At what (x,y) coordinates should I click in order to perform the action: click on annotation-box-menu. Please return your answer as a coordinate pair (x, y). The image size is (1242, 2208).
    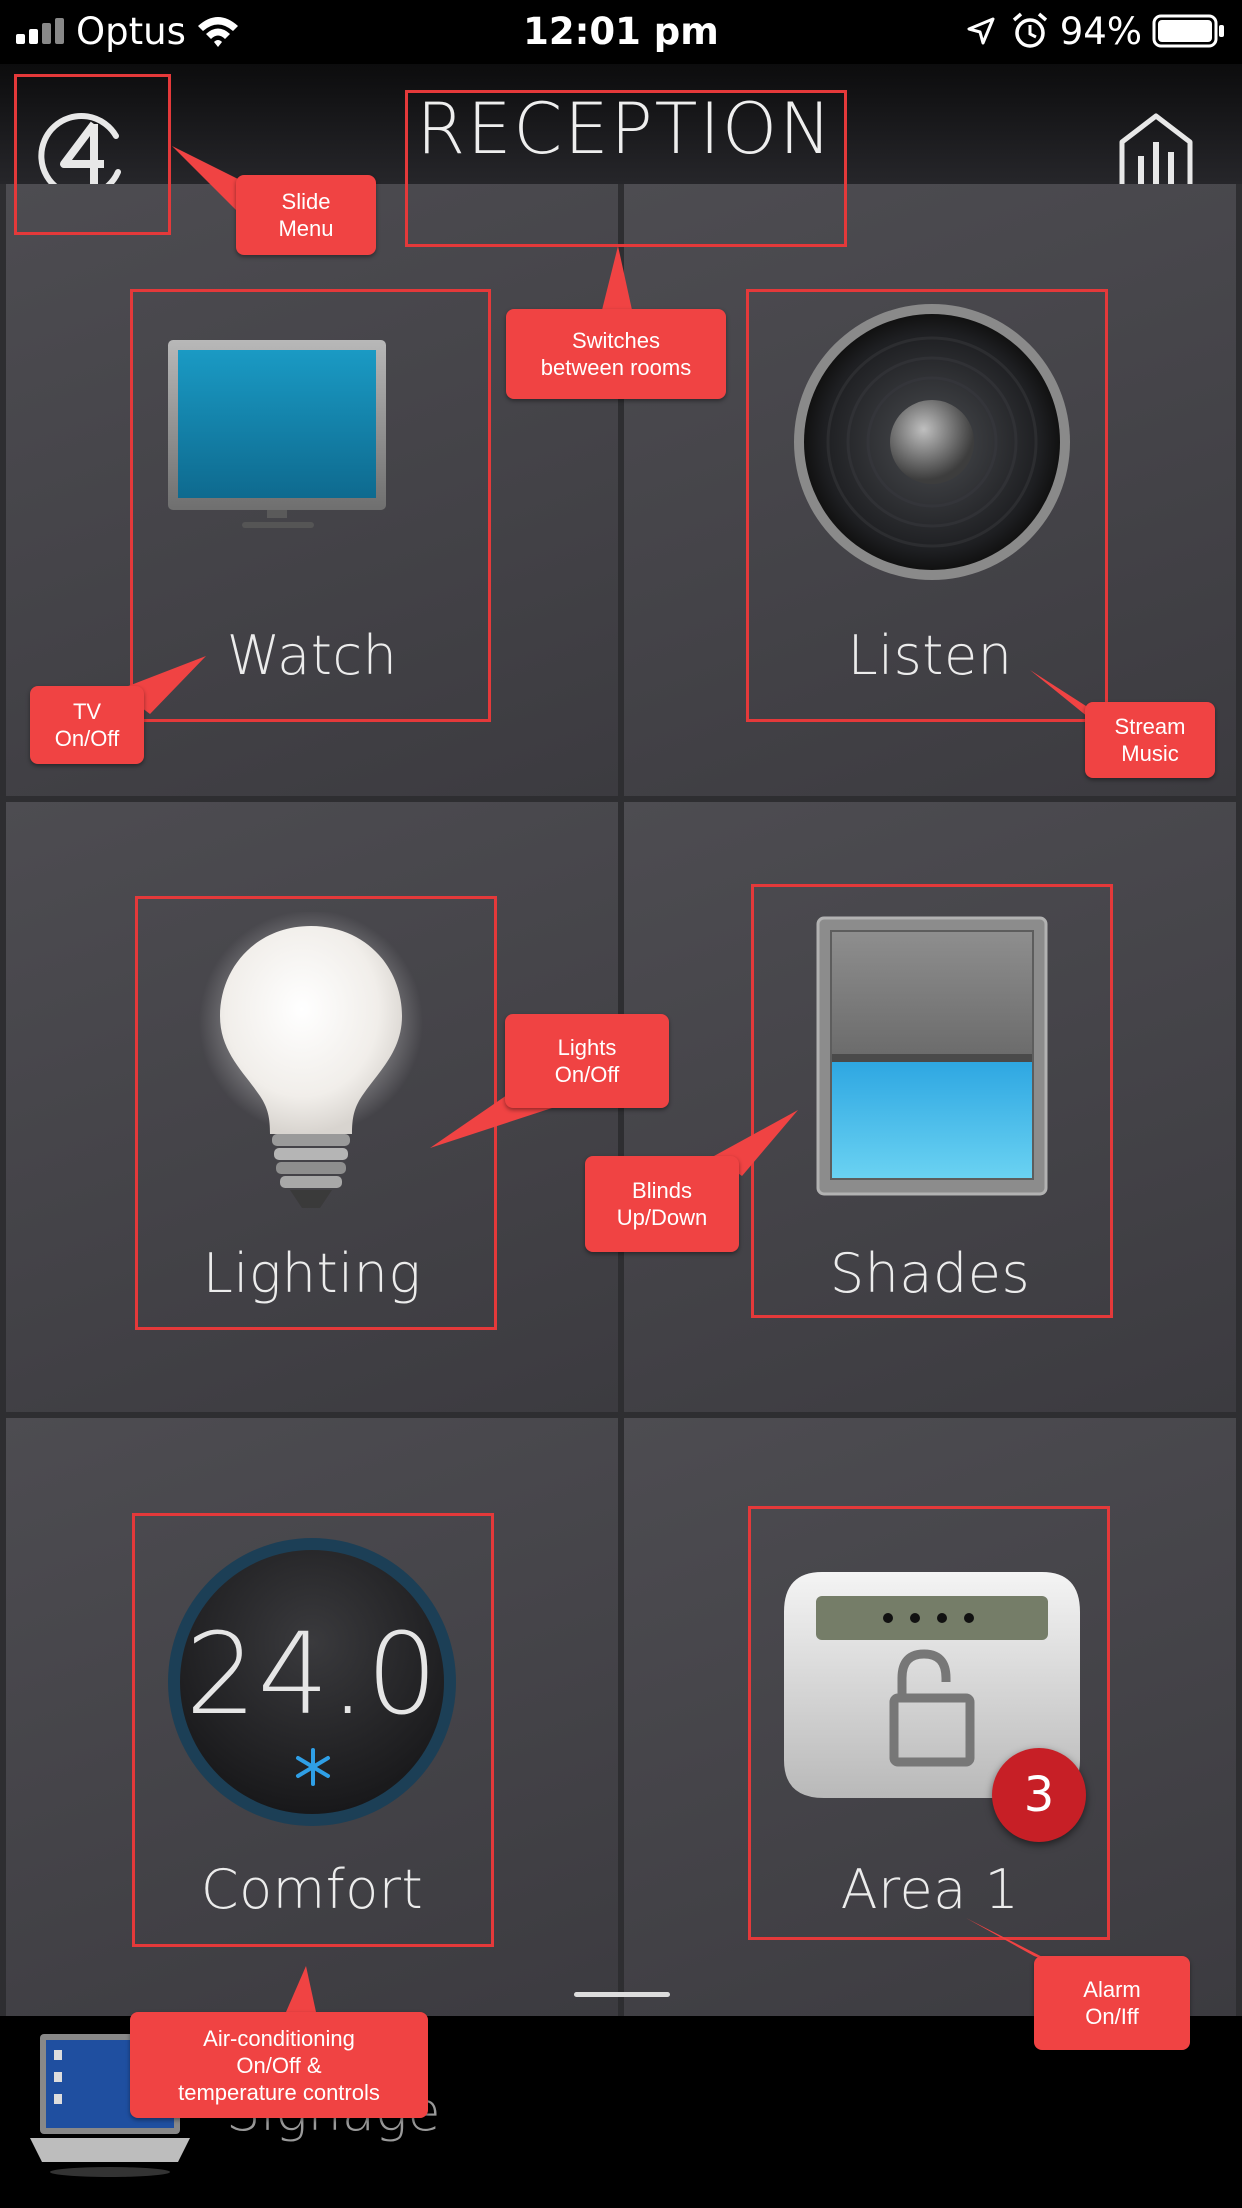
    Looking at the image, I should click on (92, 154).